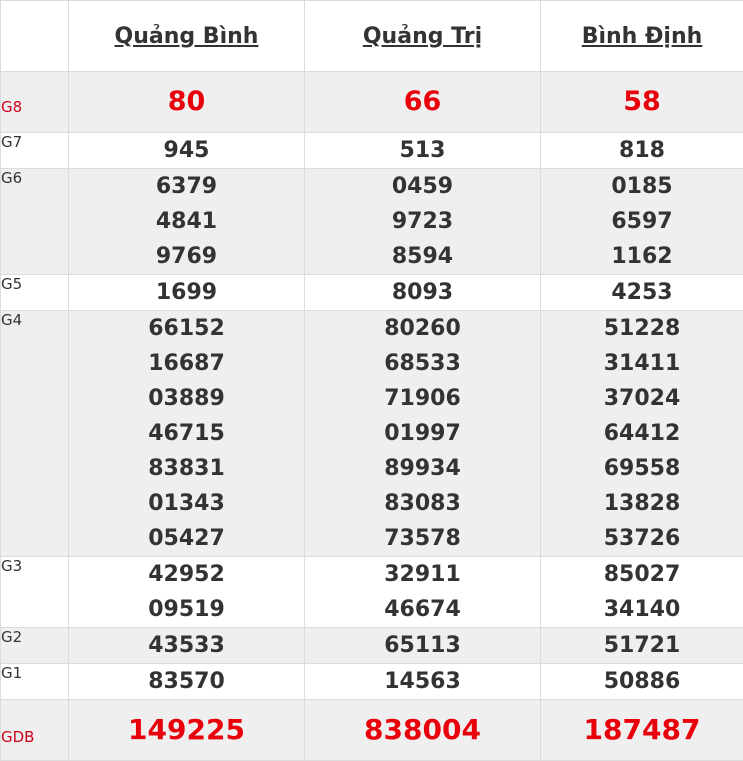 This screenshot has width=743, height=761. I want to click on prize-number: 945, so click(186, 150).